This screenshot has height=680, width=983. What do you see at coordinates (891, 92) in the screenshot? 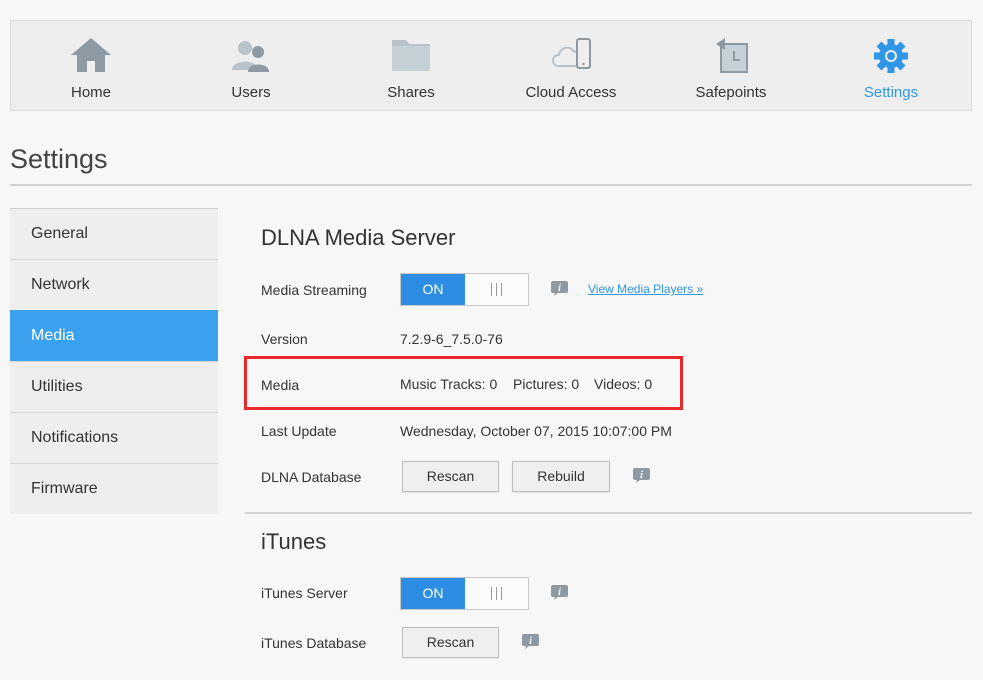
I see `nav-settings-label: Settings` at bounding box center [891, 92].